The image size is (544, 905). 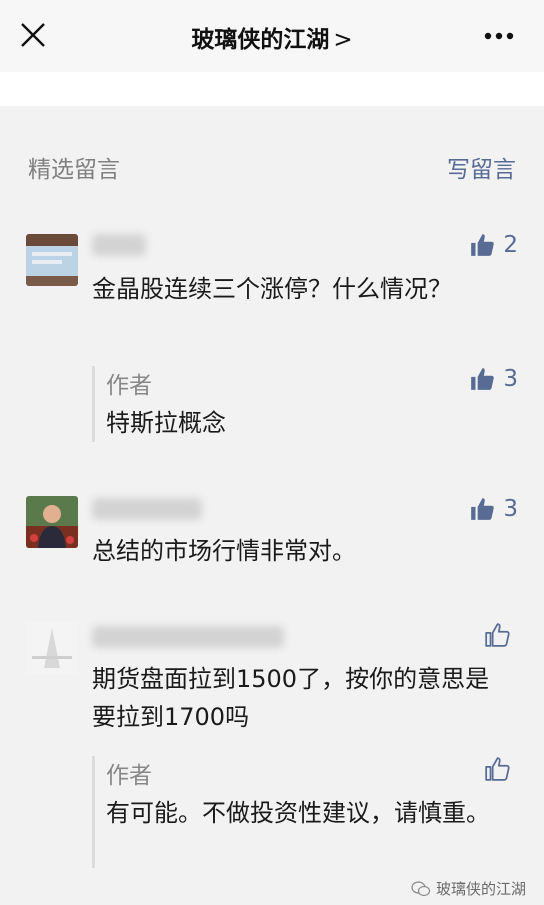 I want to click on reply-text: 有可能。不做投资性建议，请慎重。, so click(x=298, y=813).